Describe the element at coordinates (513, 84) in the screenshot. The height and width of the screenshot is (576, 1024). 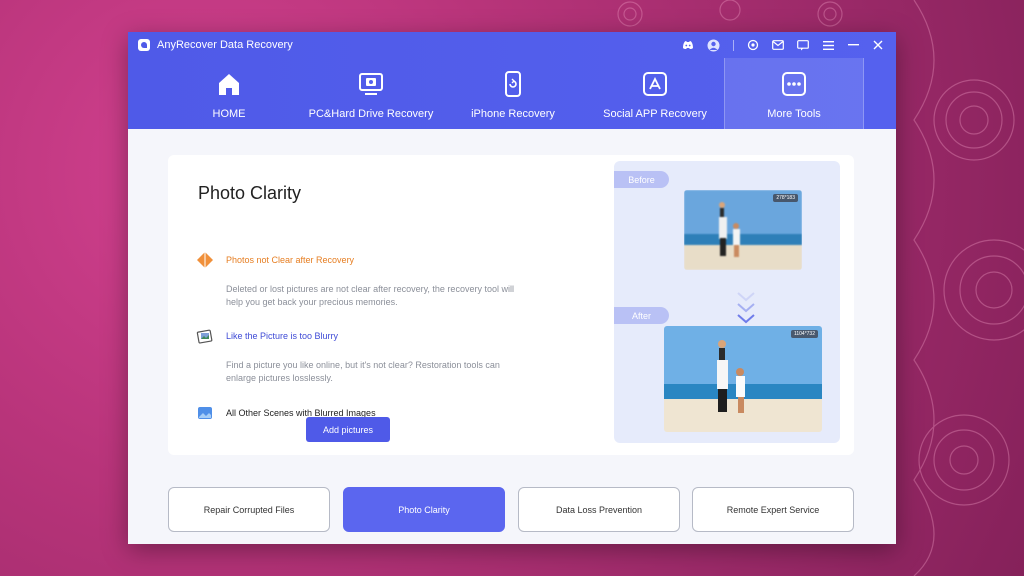
I see `iphone-icon` at that location.